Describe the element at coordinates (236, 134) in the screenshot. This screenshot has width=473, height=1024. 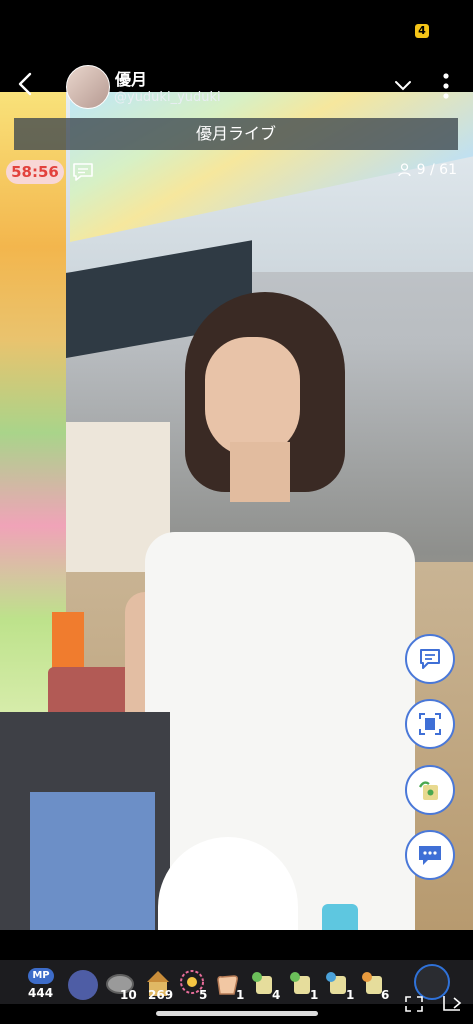
I see `live-title: 優月ライブ` at that location.